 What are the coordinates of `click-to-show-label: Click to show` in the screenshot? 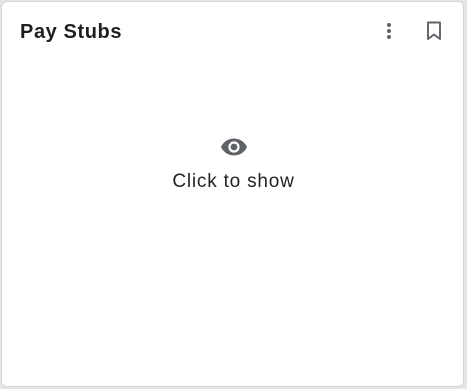 It's located at (233, 181).